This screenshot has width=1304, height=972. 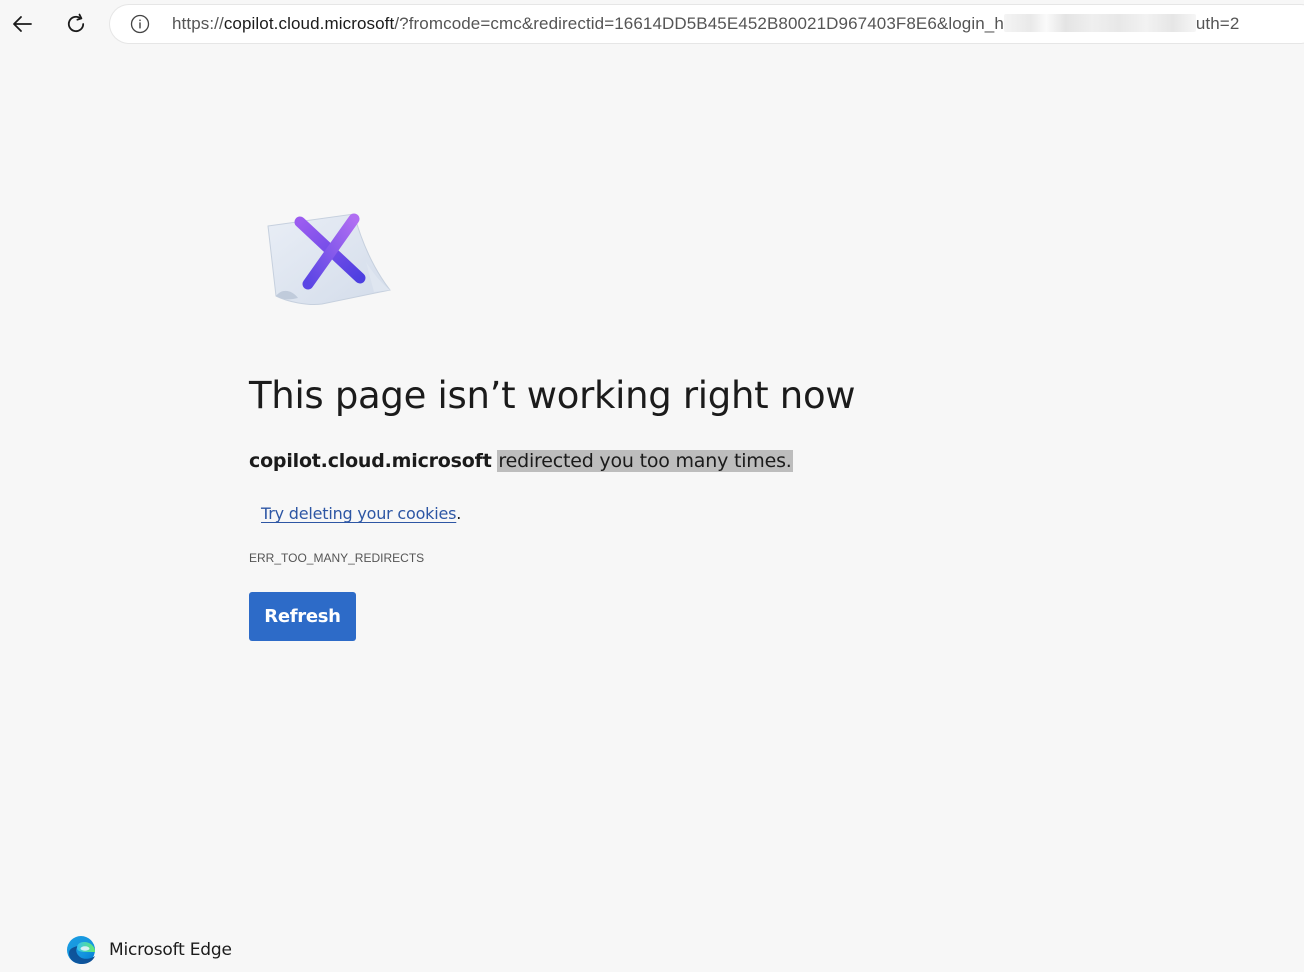 I want to click on suggestion-item: Try deleting your cookies., so click(x=361, y=514).